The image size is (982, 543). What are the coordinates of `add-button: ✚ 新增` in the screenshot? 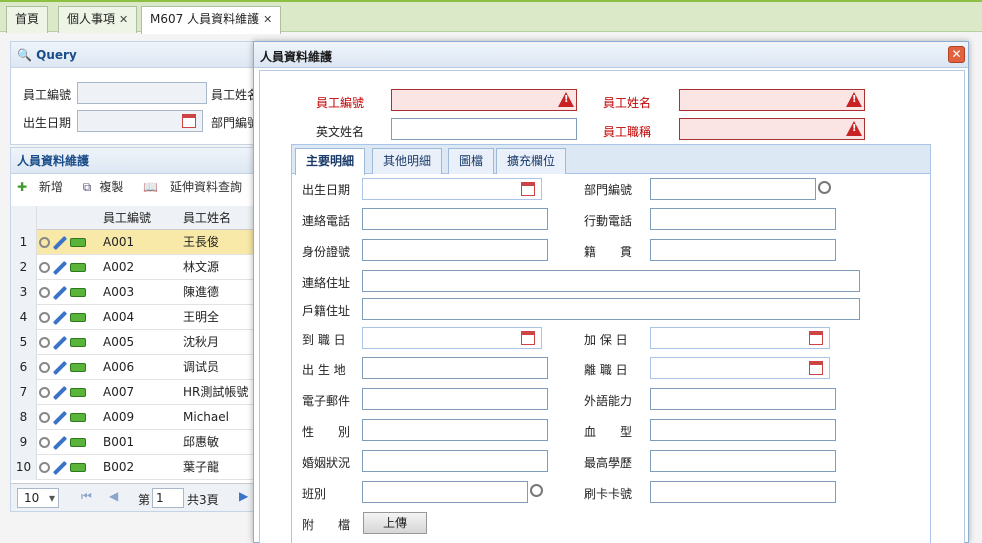 It's located at (44, 187).